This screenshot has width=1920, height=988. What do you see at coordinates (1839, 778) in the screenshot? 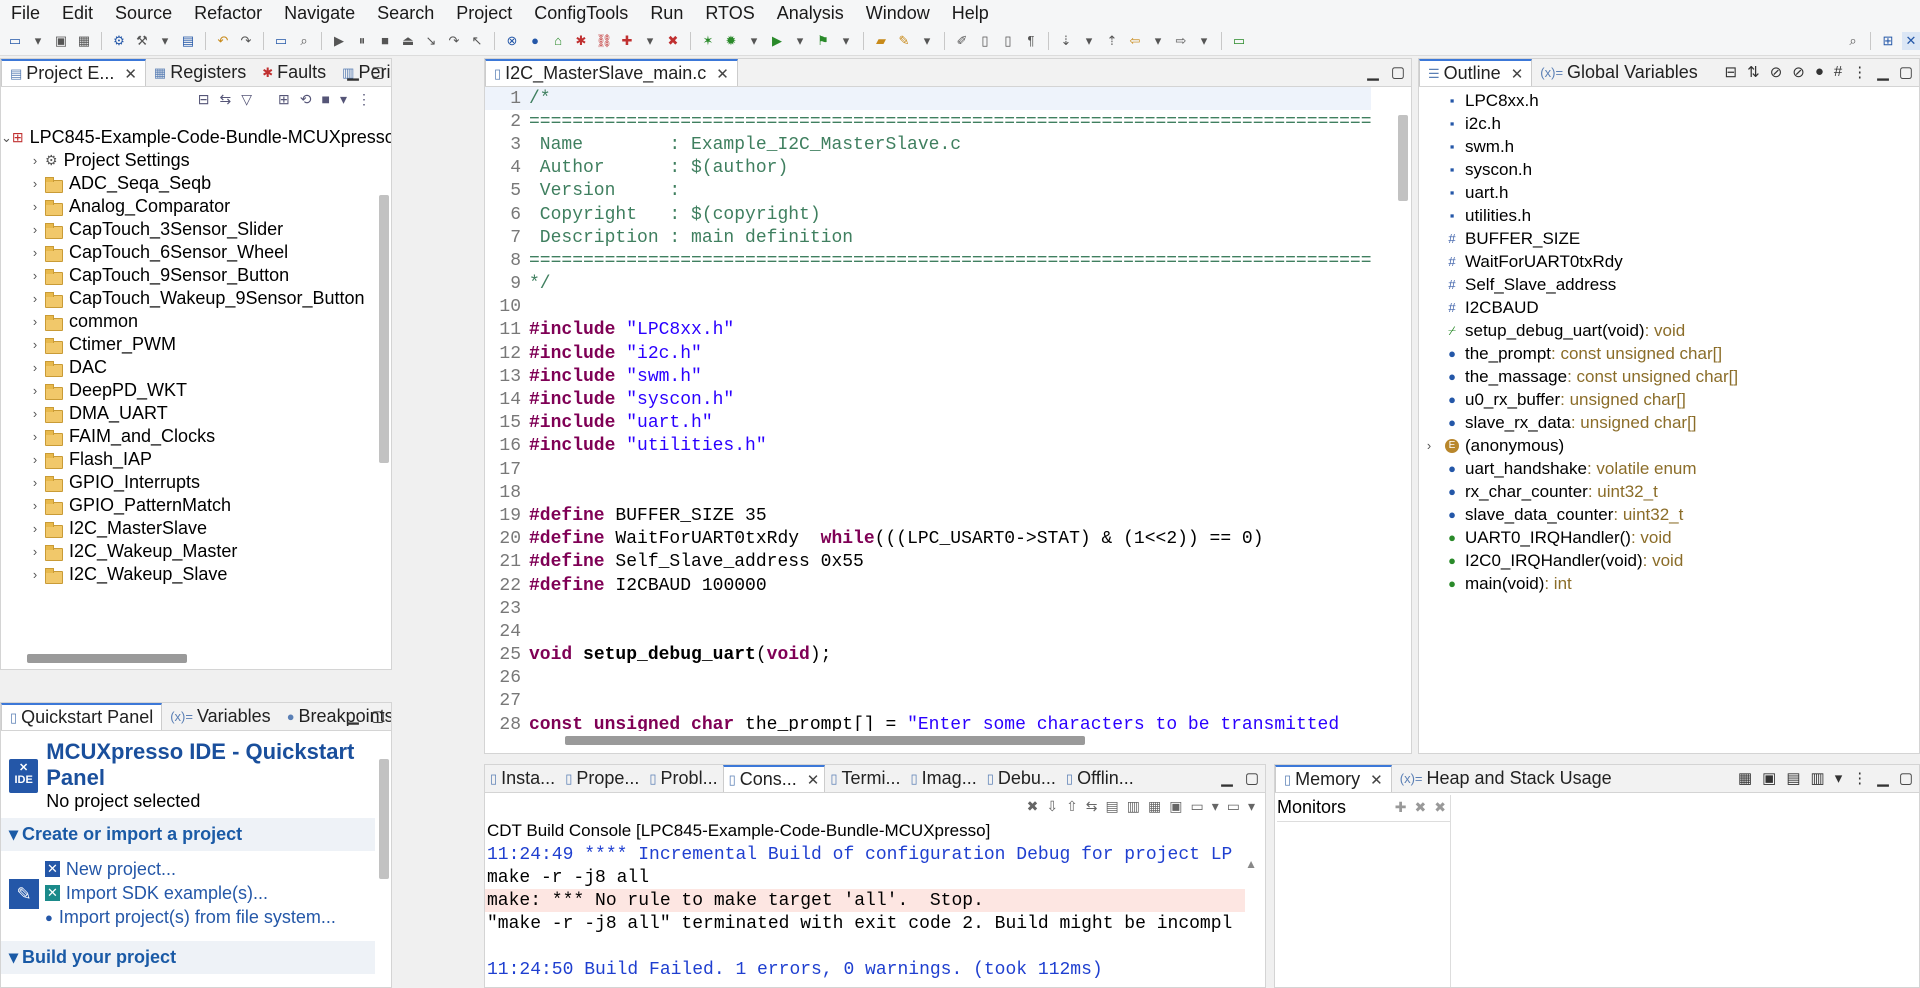
I see `chevron-down-icon: ▾` at bounding box center [1839, 778].